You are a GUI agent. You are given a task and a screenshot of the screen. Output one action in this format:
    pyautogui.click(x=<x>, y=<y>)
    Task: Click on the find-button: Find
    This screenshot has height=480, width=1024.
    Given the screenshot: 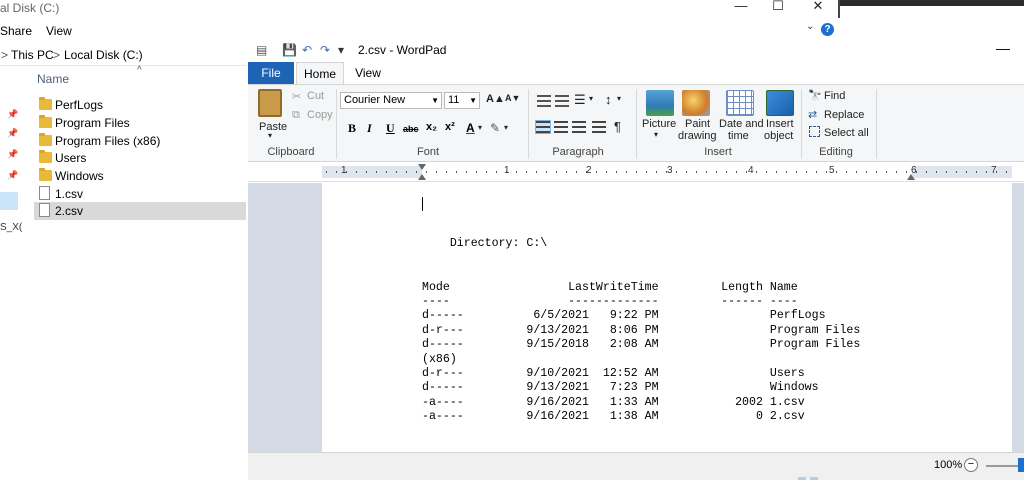 What is the action you would take?
    pyautogui.click(x=834, y=96)
    